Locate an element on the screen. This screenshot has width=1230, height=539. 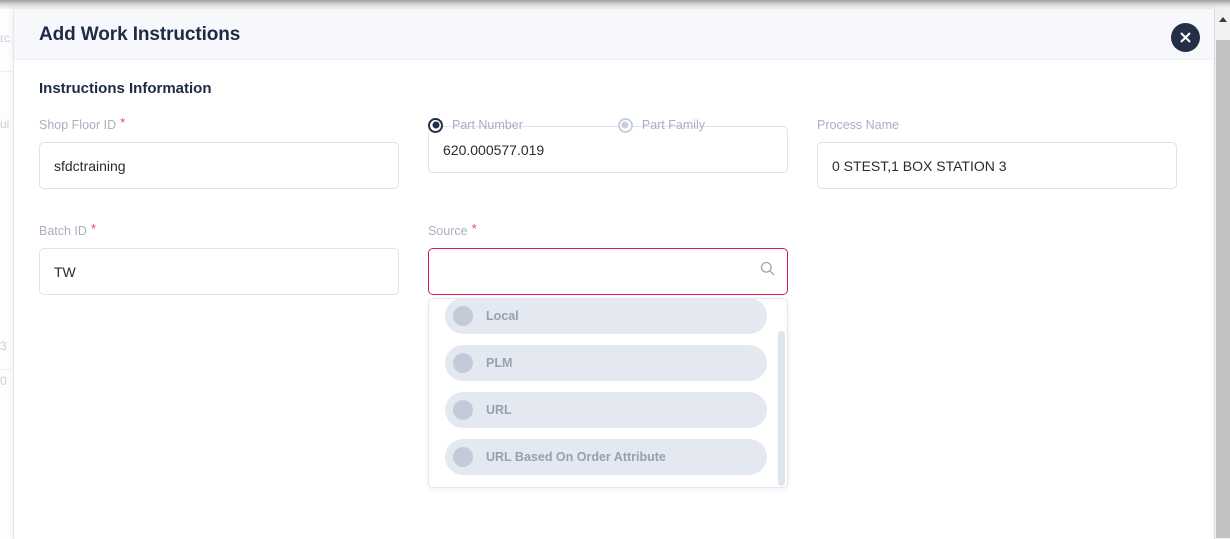
list-item: Local is located at coordinates (606, 316).